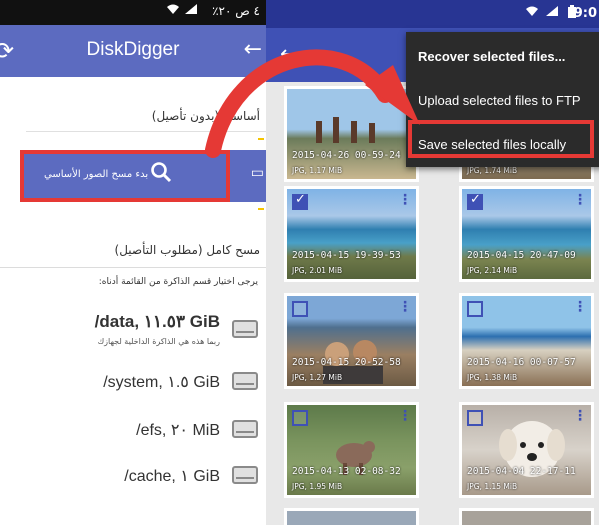 This screenshot has width=599, height=525. Describe the element at coordinates (492, 377) in the screenshot. I see `photo-meta: JPG, 1.38 MiB` at that location.